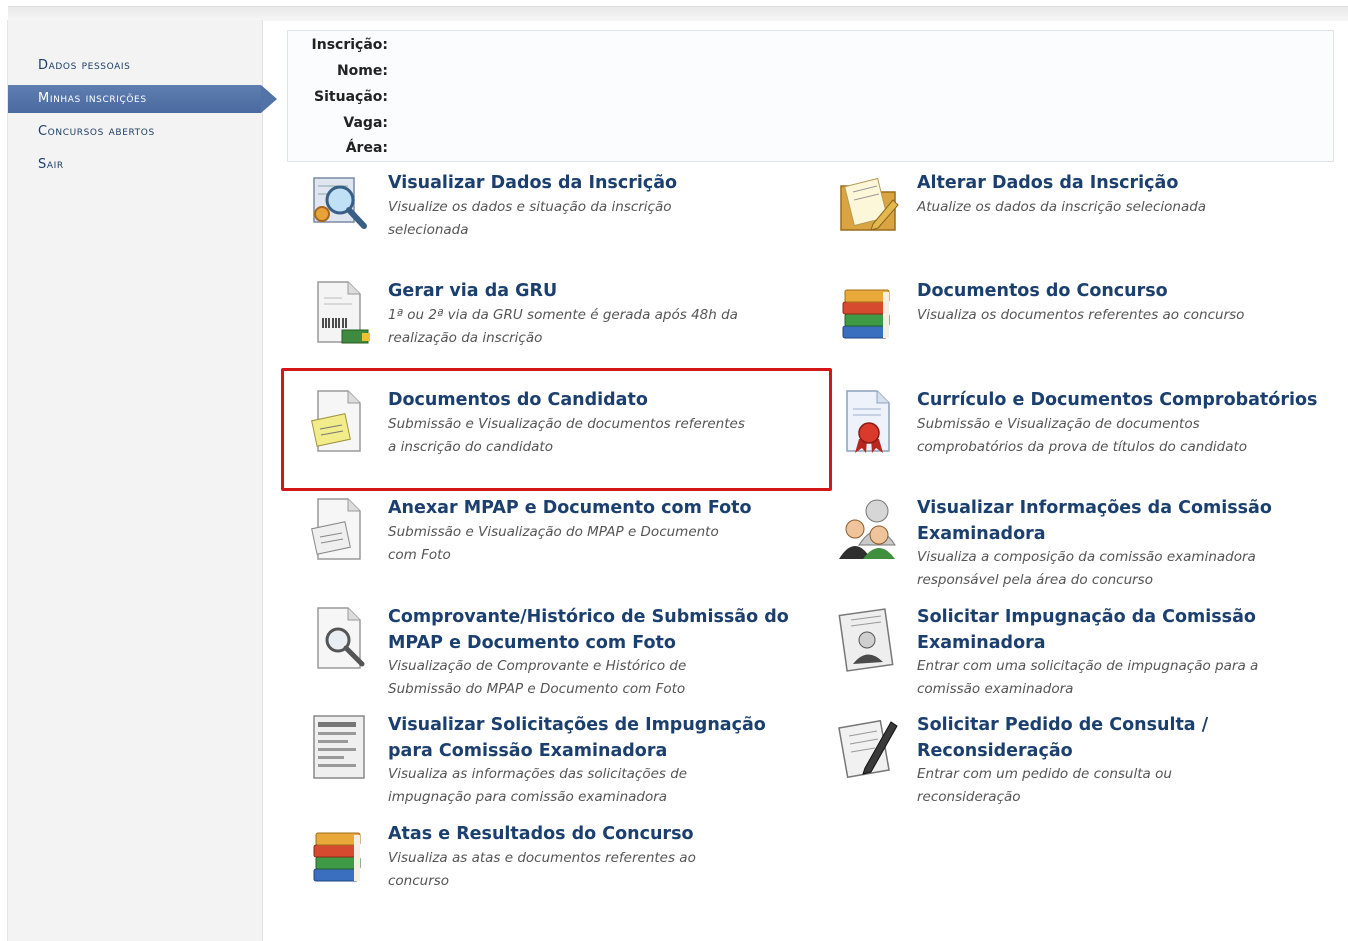 The height and width of the screenshot is (941, 1348). I want to click on action-desc-line2: realização da inscrição, so click(465, 338).